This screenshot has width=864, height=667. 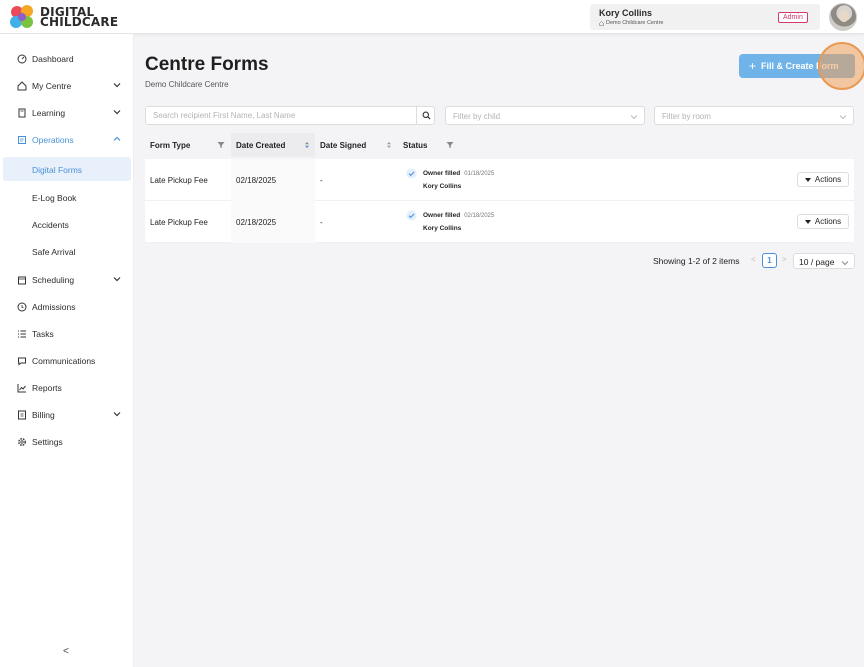 What do you see at coordinates (753, 259) in the screenshot?
I see `pagination-prev-button: <` at bounding box center [753, 259].